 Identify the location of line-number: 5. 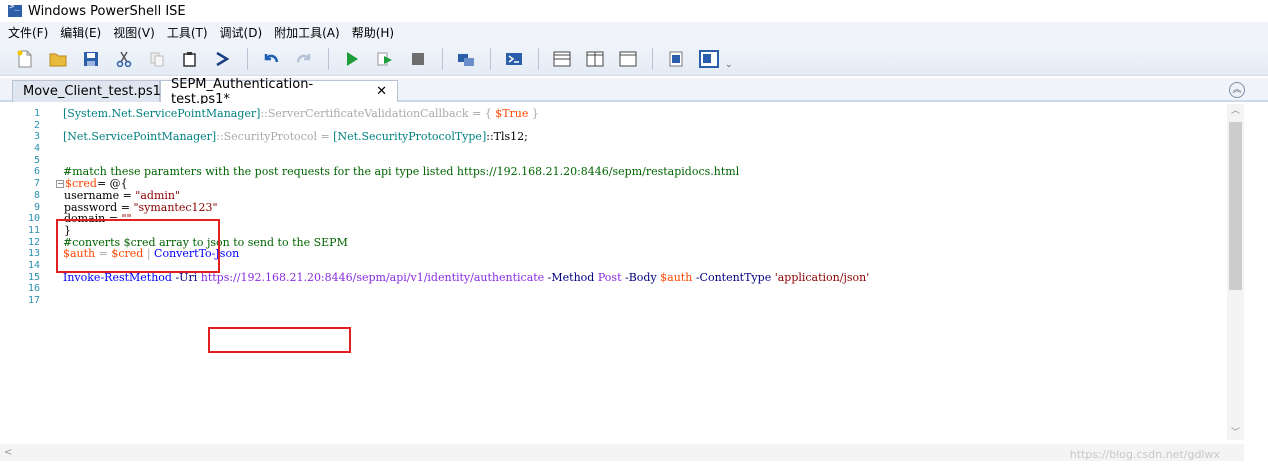
(36, 160).